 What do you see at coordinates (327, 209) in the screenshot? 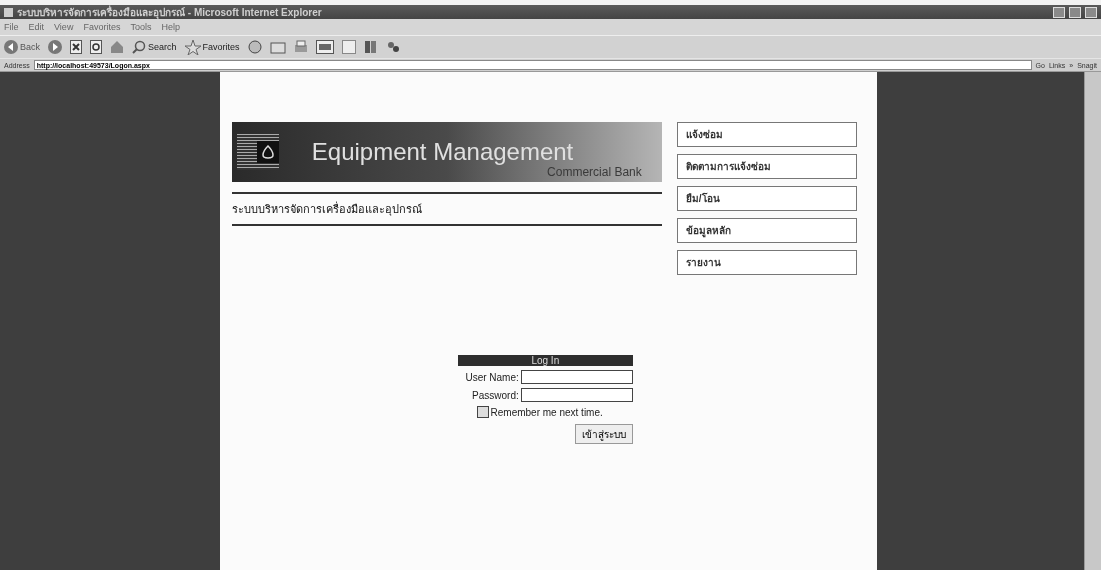
I see `system-name: ระบบบริหารจัดการเครื่องมือและอุปกรณ์` at bounding box center [327, 209].